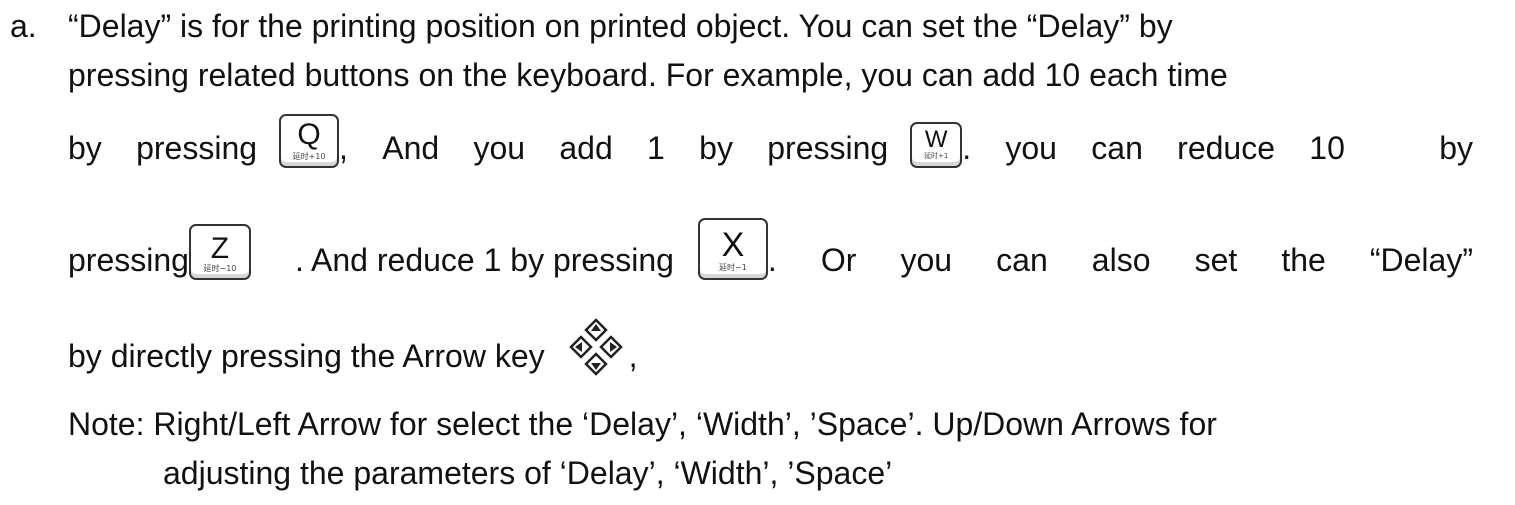 Image resolution: width=1515 pixels, height=505 pixels. I want to click on x-key-icon: X 延时−1, so click(732, 249).